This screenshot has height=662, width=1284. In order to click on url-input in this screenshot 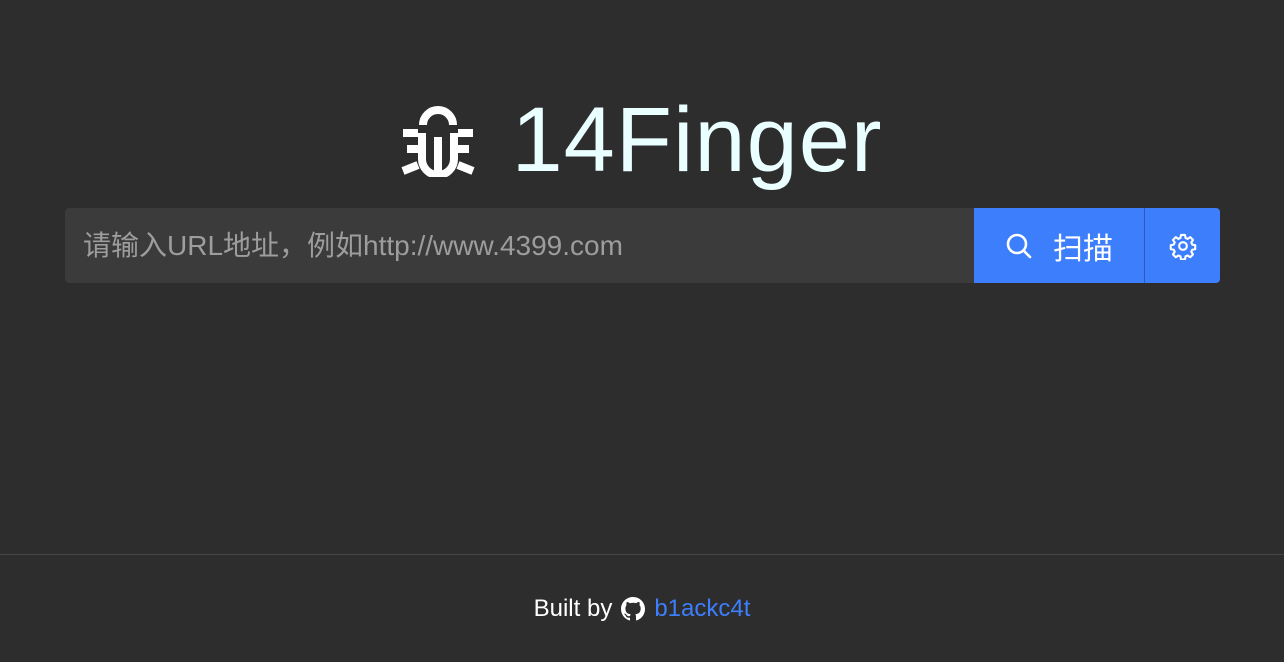, I will do `click(519, 245)`.